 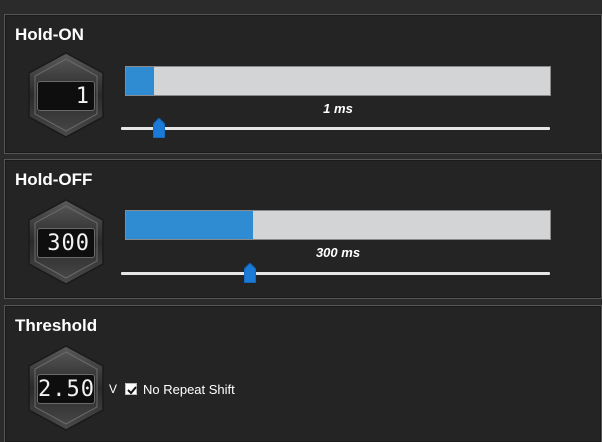 What do you see at coordinates (335, 273) in the screenshot?
I see `hold-off-slider` at bounding box center [335, 273].